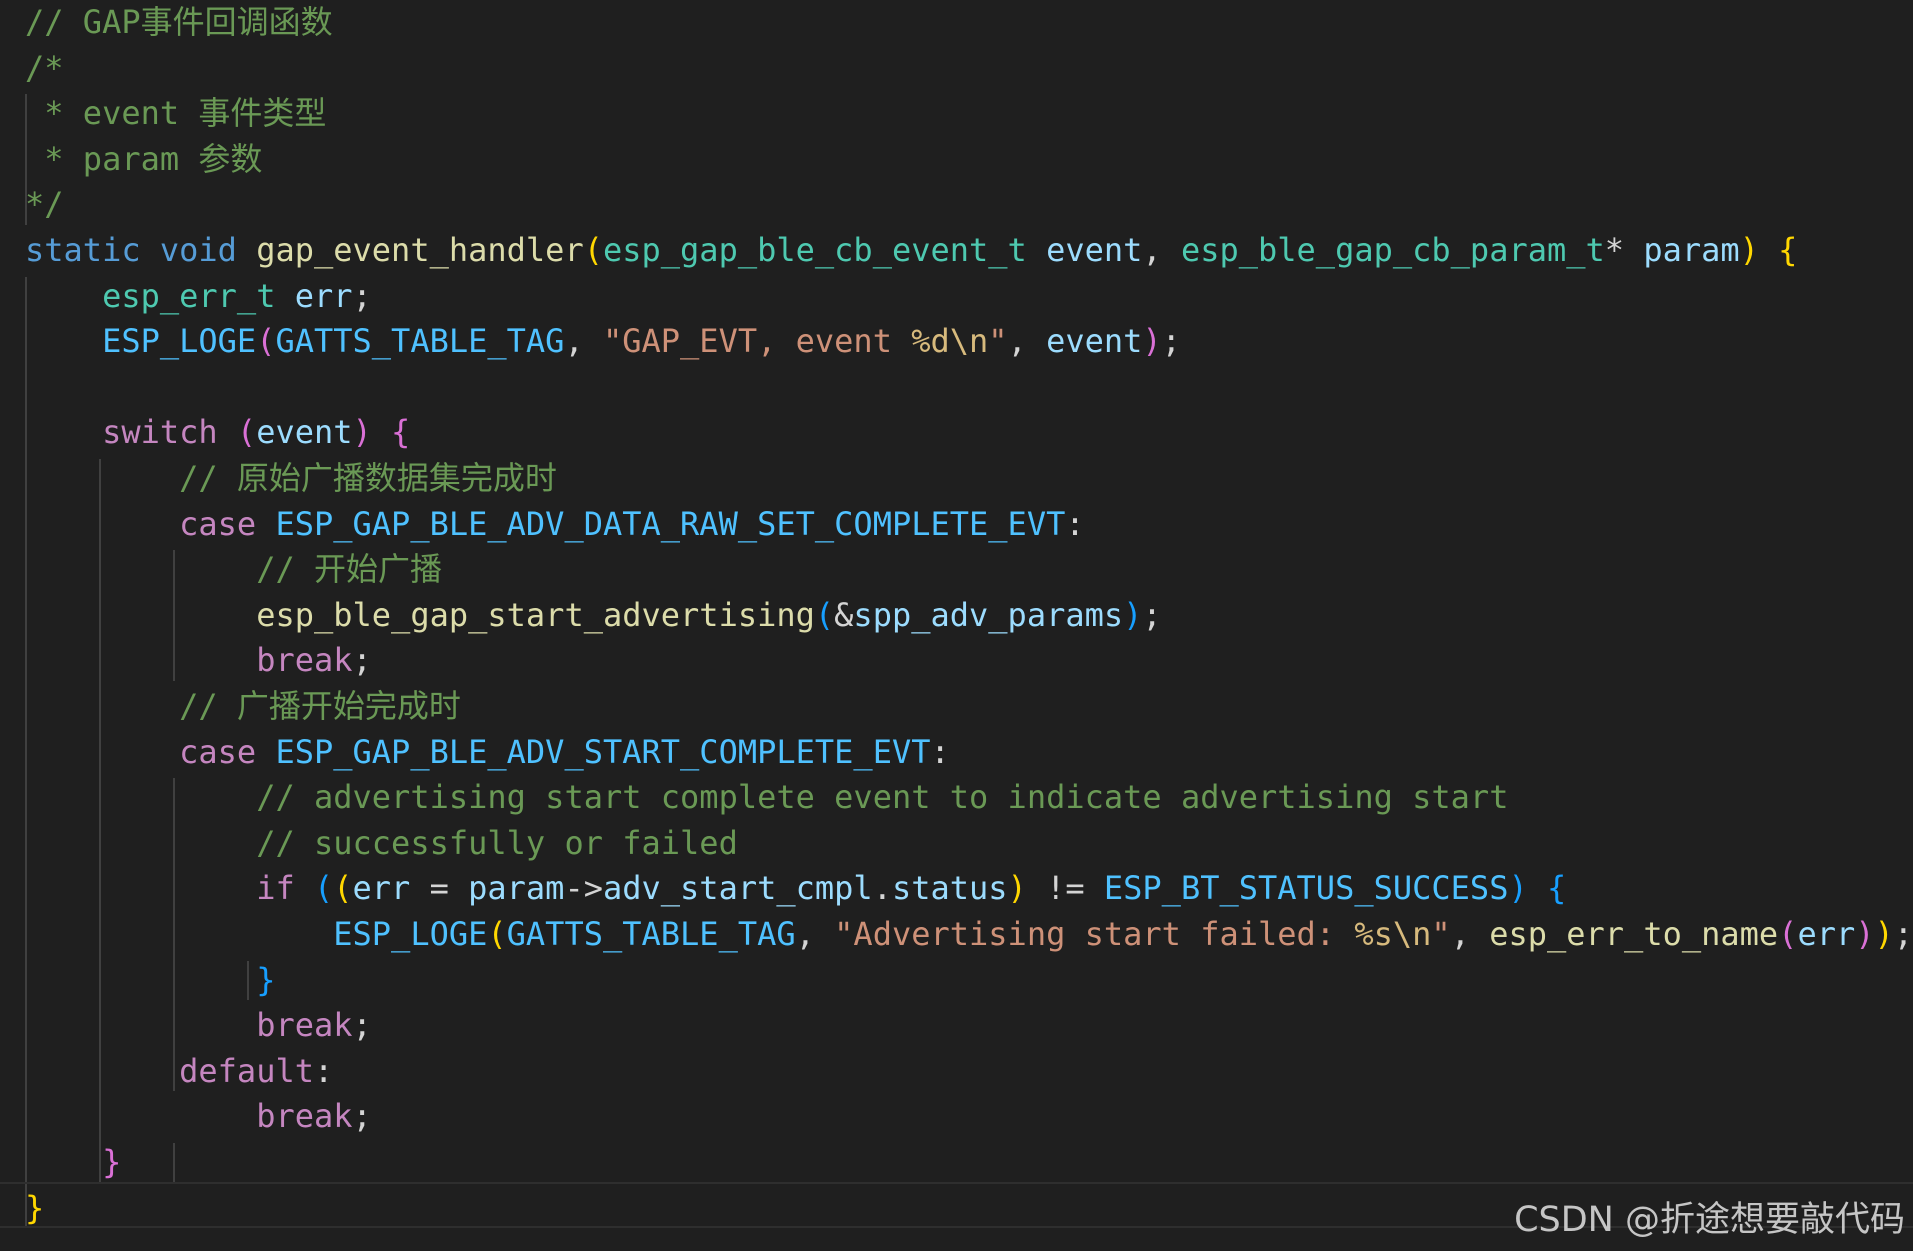 This screenshot has height=1251, width=1913. What do you see at coordinates (1624, 250) in the screenshot?
I see `code-token: *` at bounding box center [1624, 250].